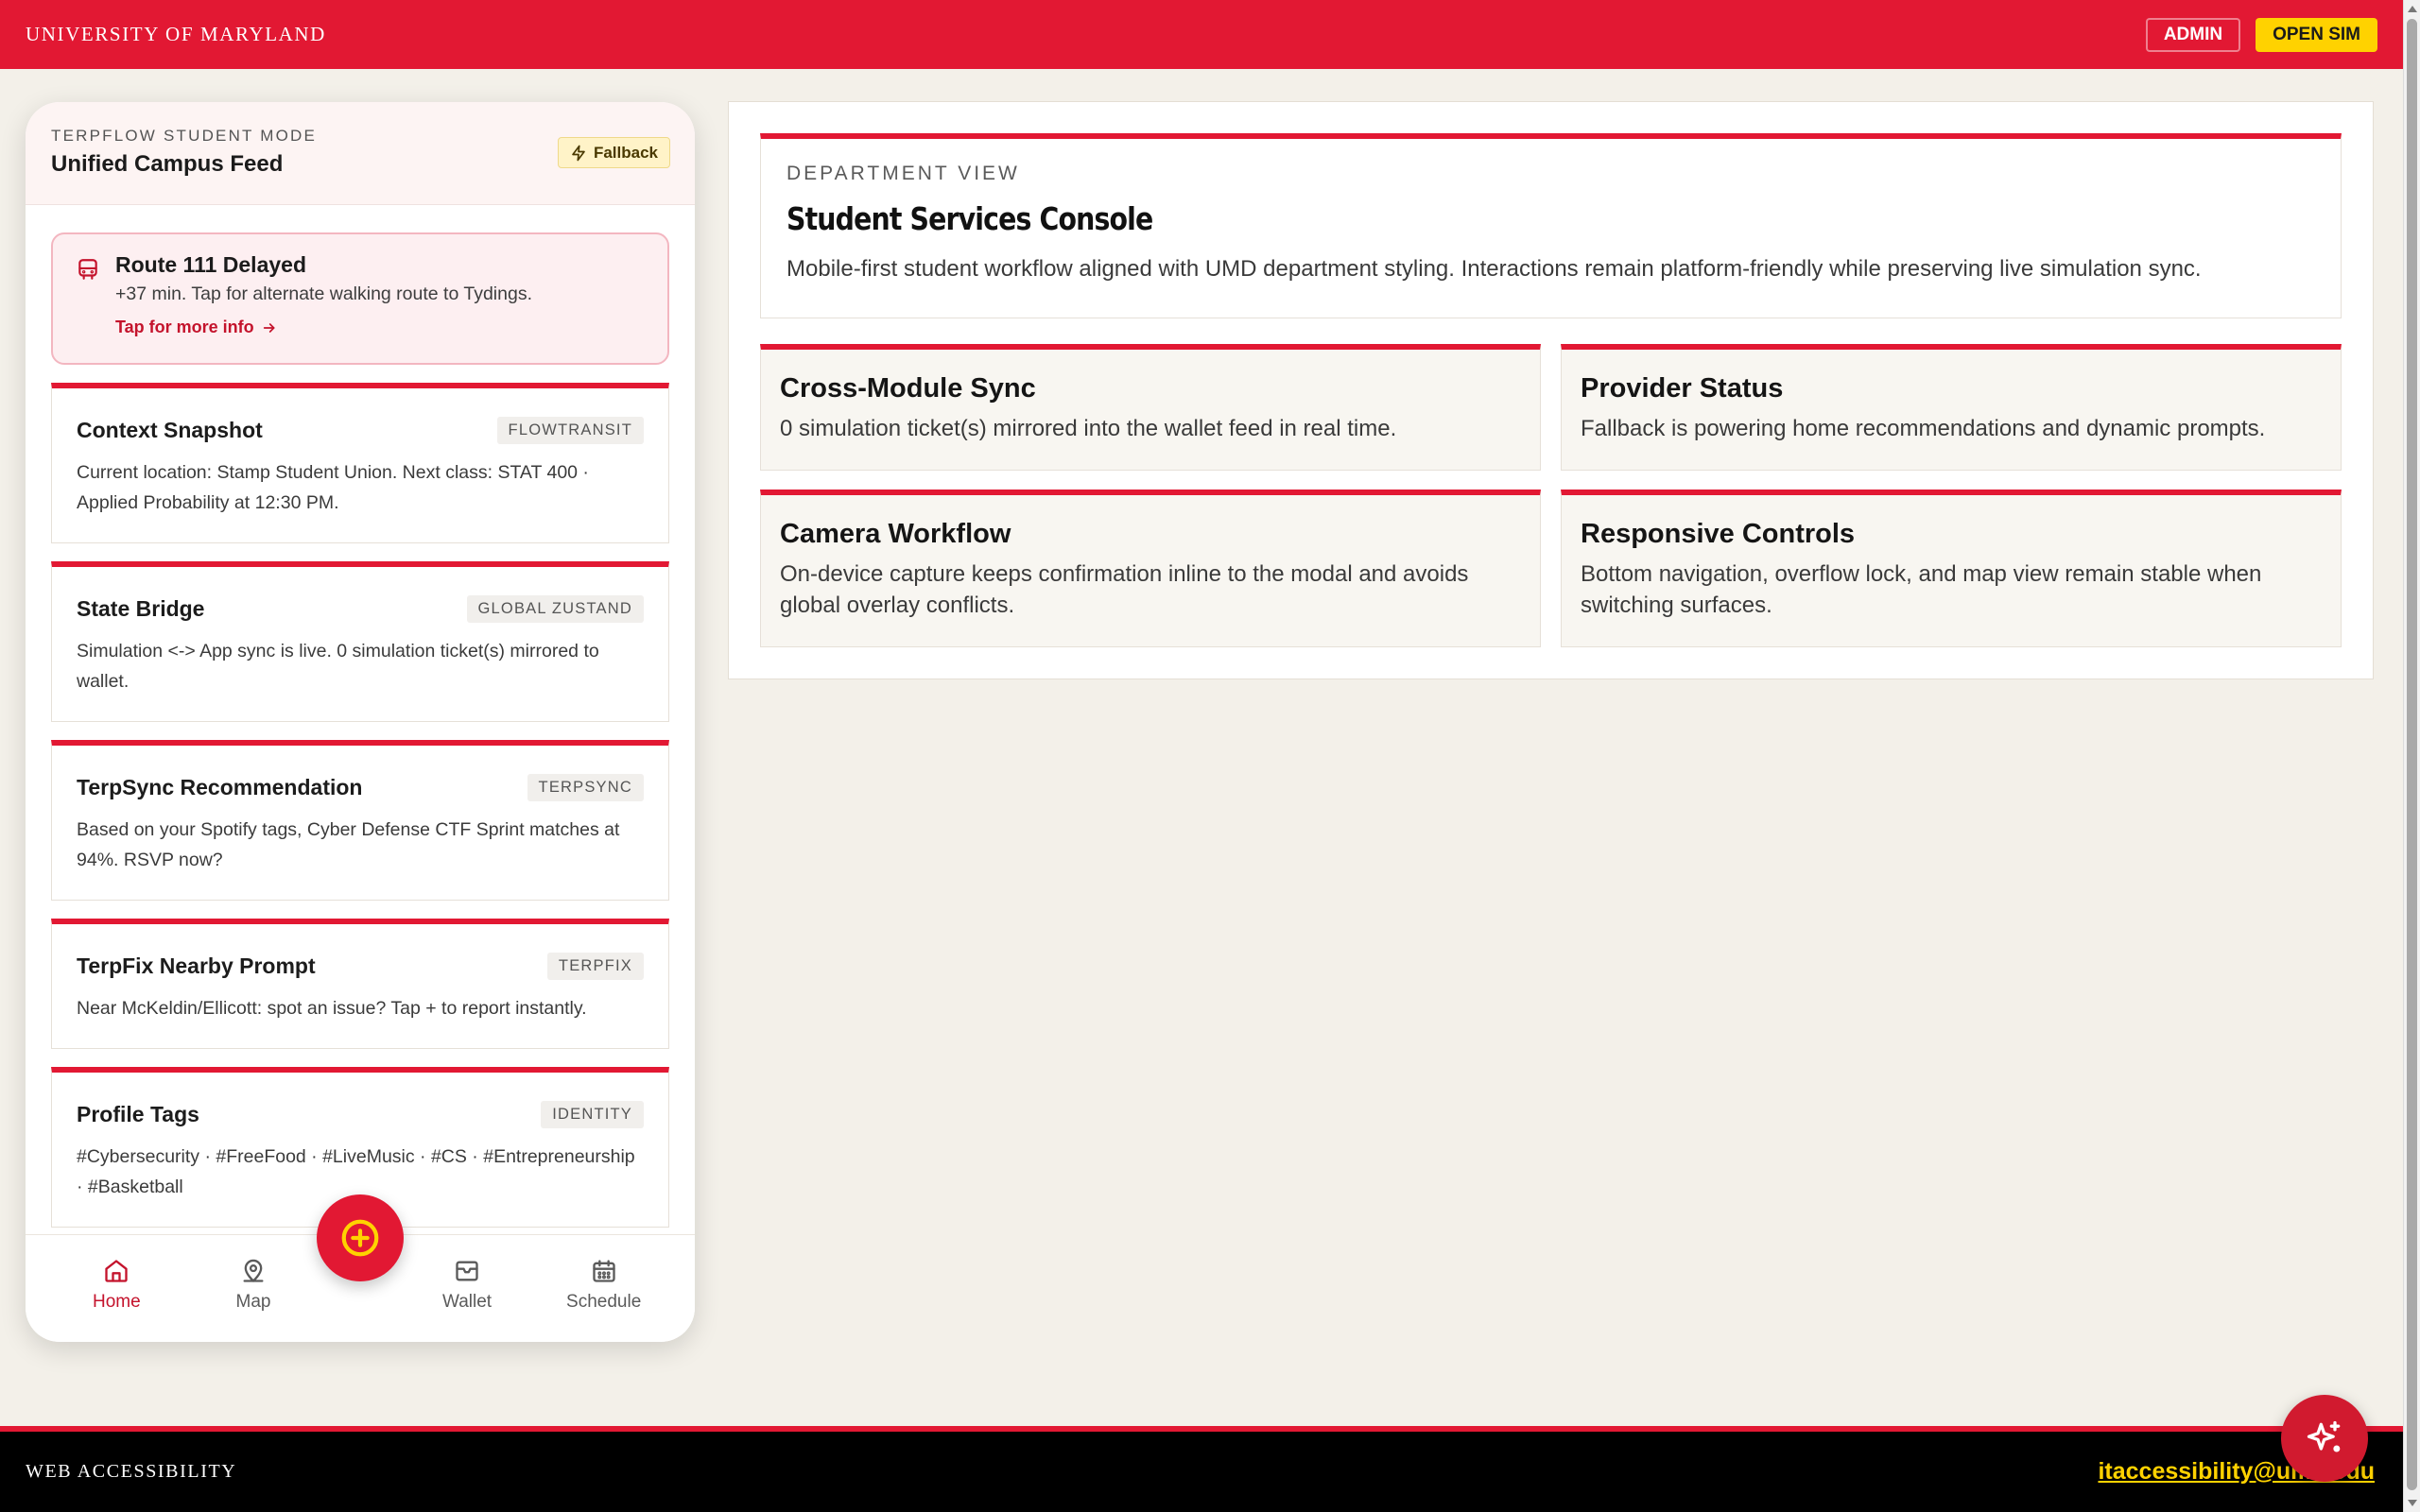  I want to click on alert-link-label: Tap for more info, so click(185, 327).